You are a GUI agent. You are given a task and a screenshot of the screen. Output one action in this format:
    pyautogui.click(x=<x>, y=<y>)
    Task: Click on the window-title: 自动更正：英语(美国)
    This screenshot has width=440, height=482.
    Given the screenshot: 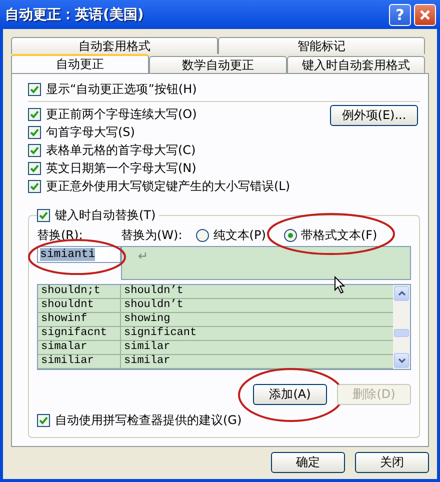 What is the action you would take?
    pyautogui.click(x=75, y=15)
    